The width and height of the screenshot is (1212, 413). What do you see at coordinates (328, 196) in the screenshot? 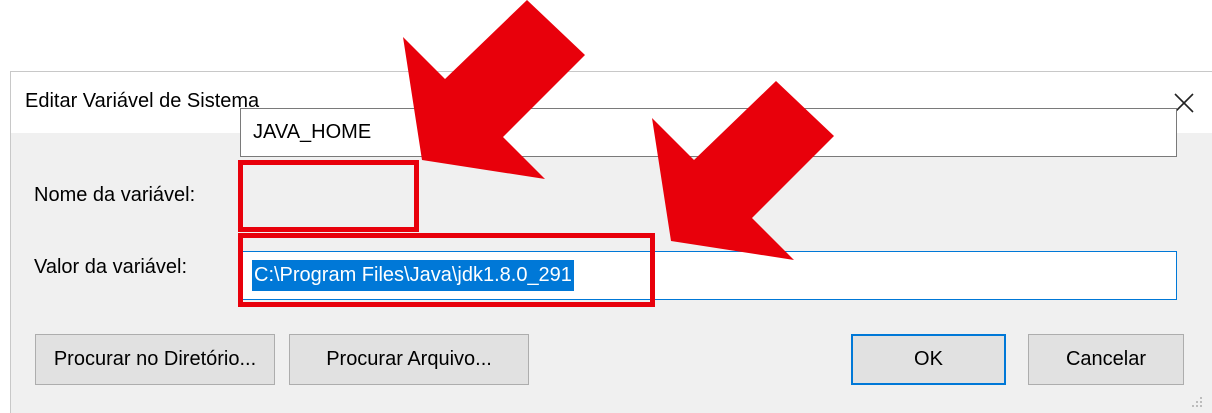
I see `variable-name-highlight` at bounding box center [328, 196].